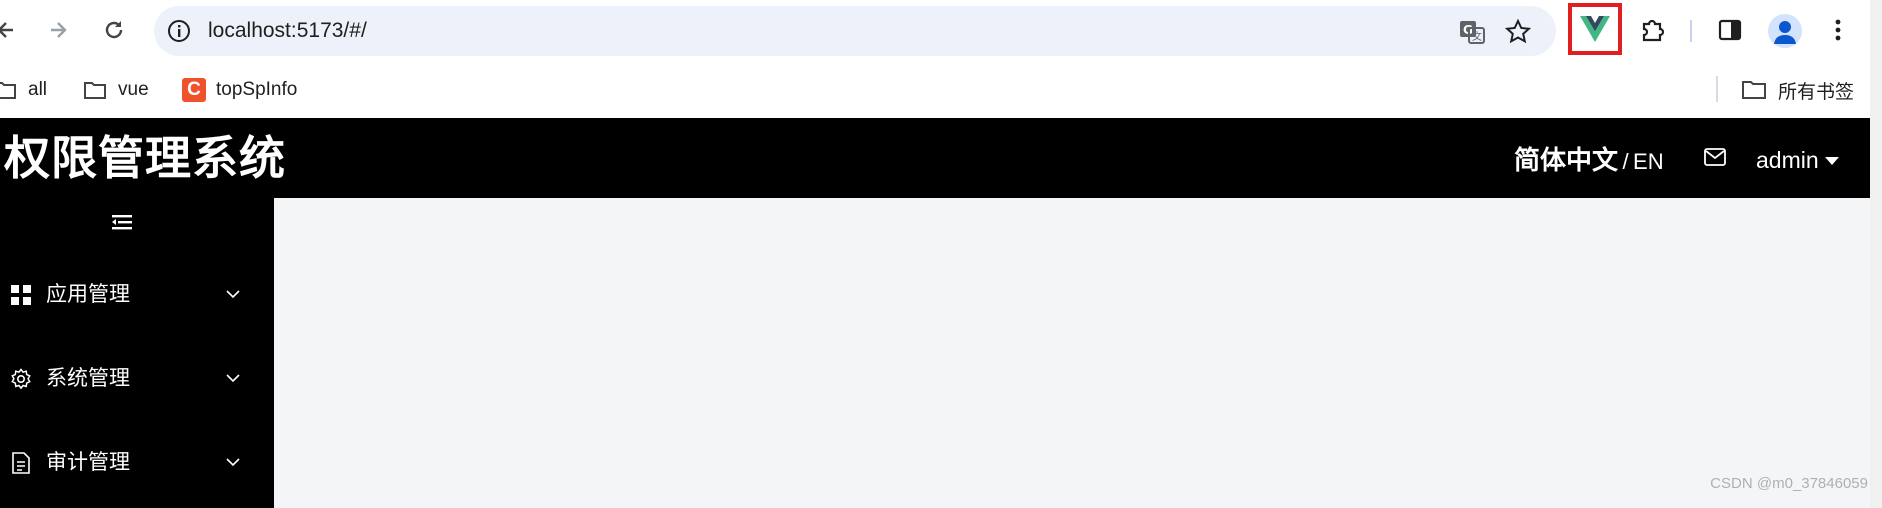  I want to click on forward-button, so click(58, 30).